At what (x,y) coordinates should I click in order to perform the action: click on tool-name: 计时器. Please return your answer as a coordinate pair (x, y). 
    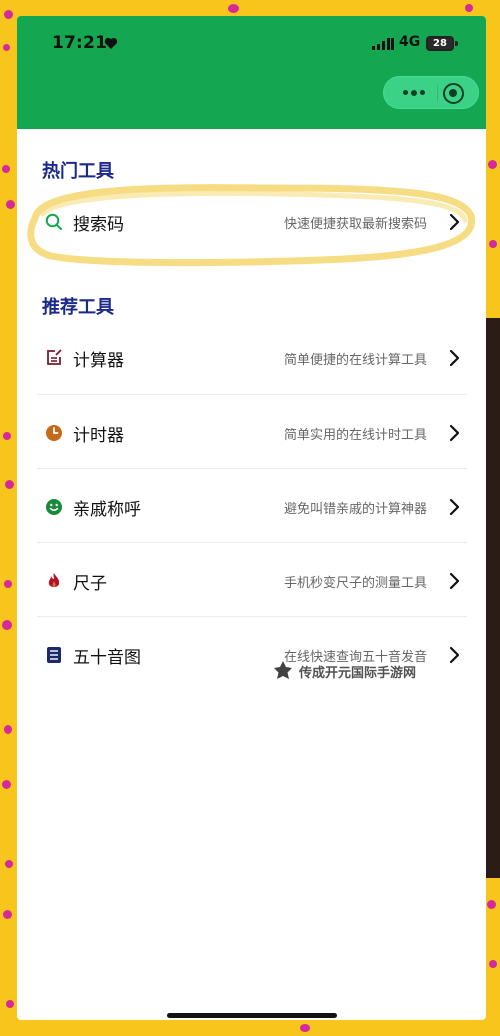
    Looking at the image, I should click on (98, 436).